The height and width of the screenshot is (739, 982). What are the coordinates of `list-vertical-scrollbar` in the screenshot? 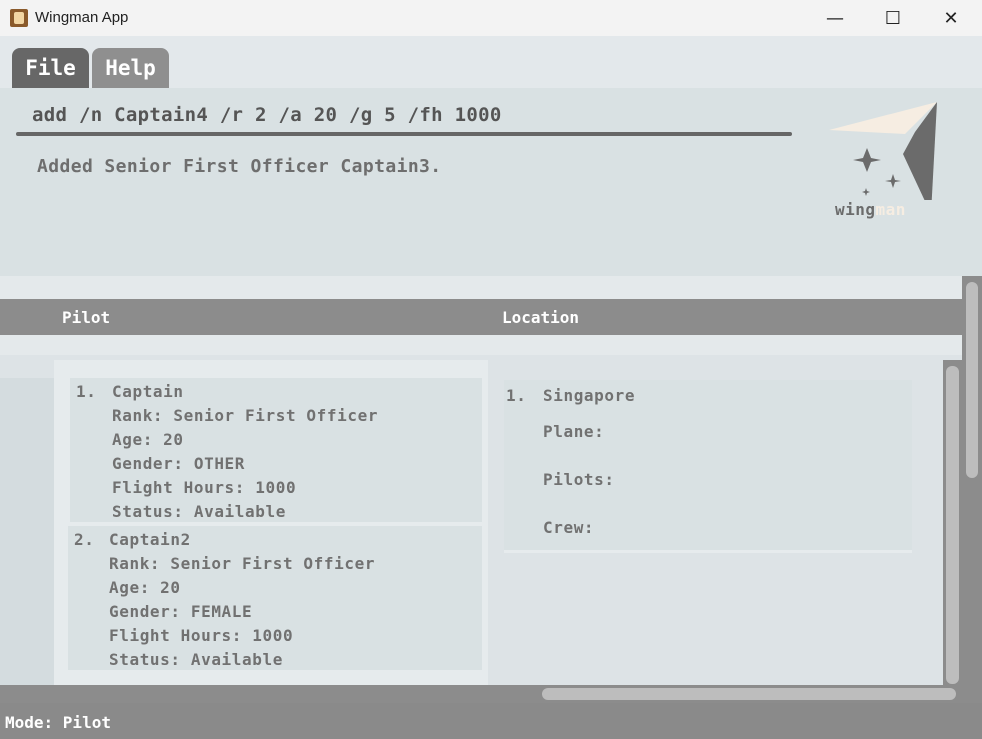 It's located at (952, 522).